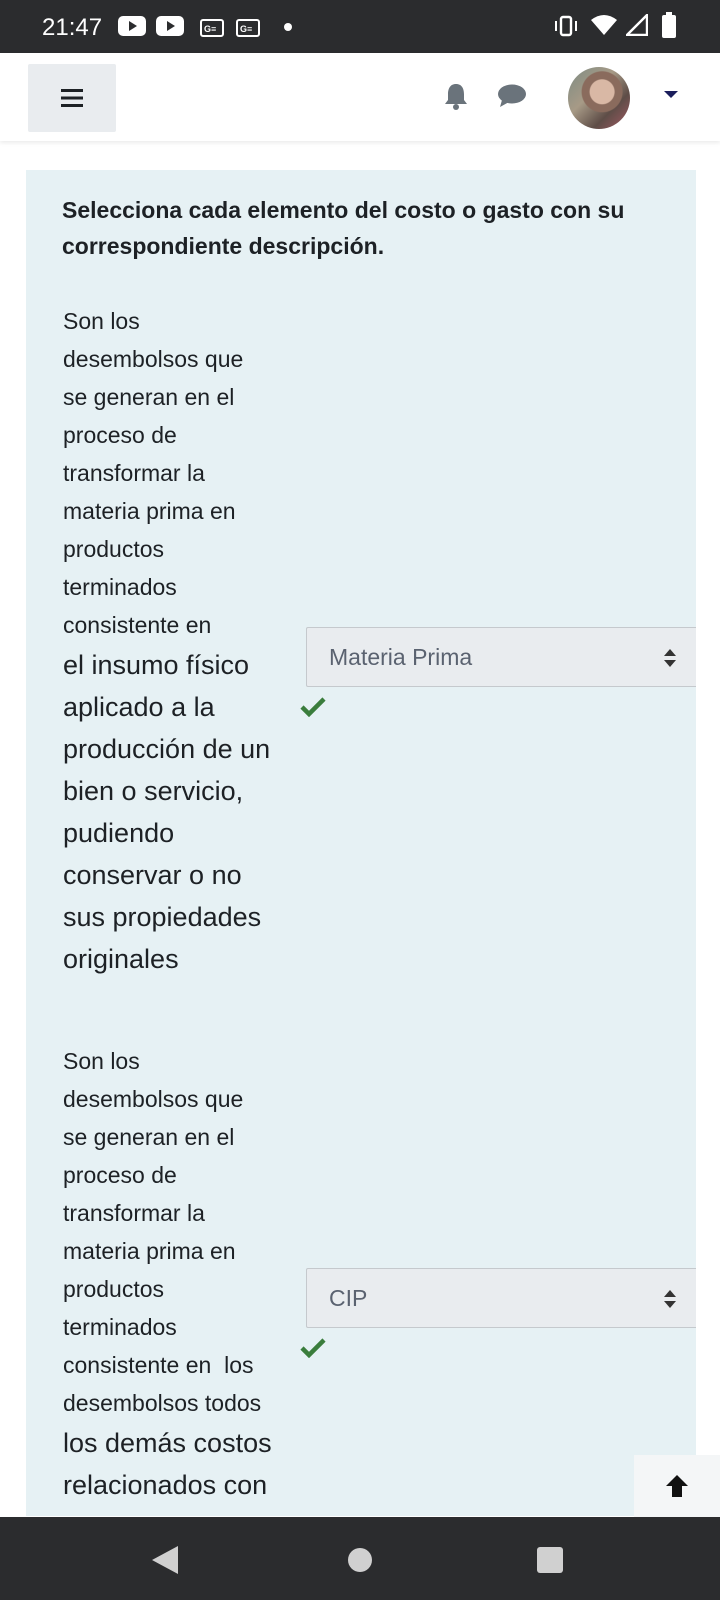 The image size is (720, 1600). Describe the element at coordinates (360, 26) in the screenshot. I see `status-bar: 21:47 G≡ G≡` at that location.